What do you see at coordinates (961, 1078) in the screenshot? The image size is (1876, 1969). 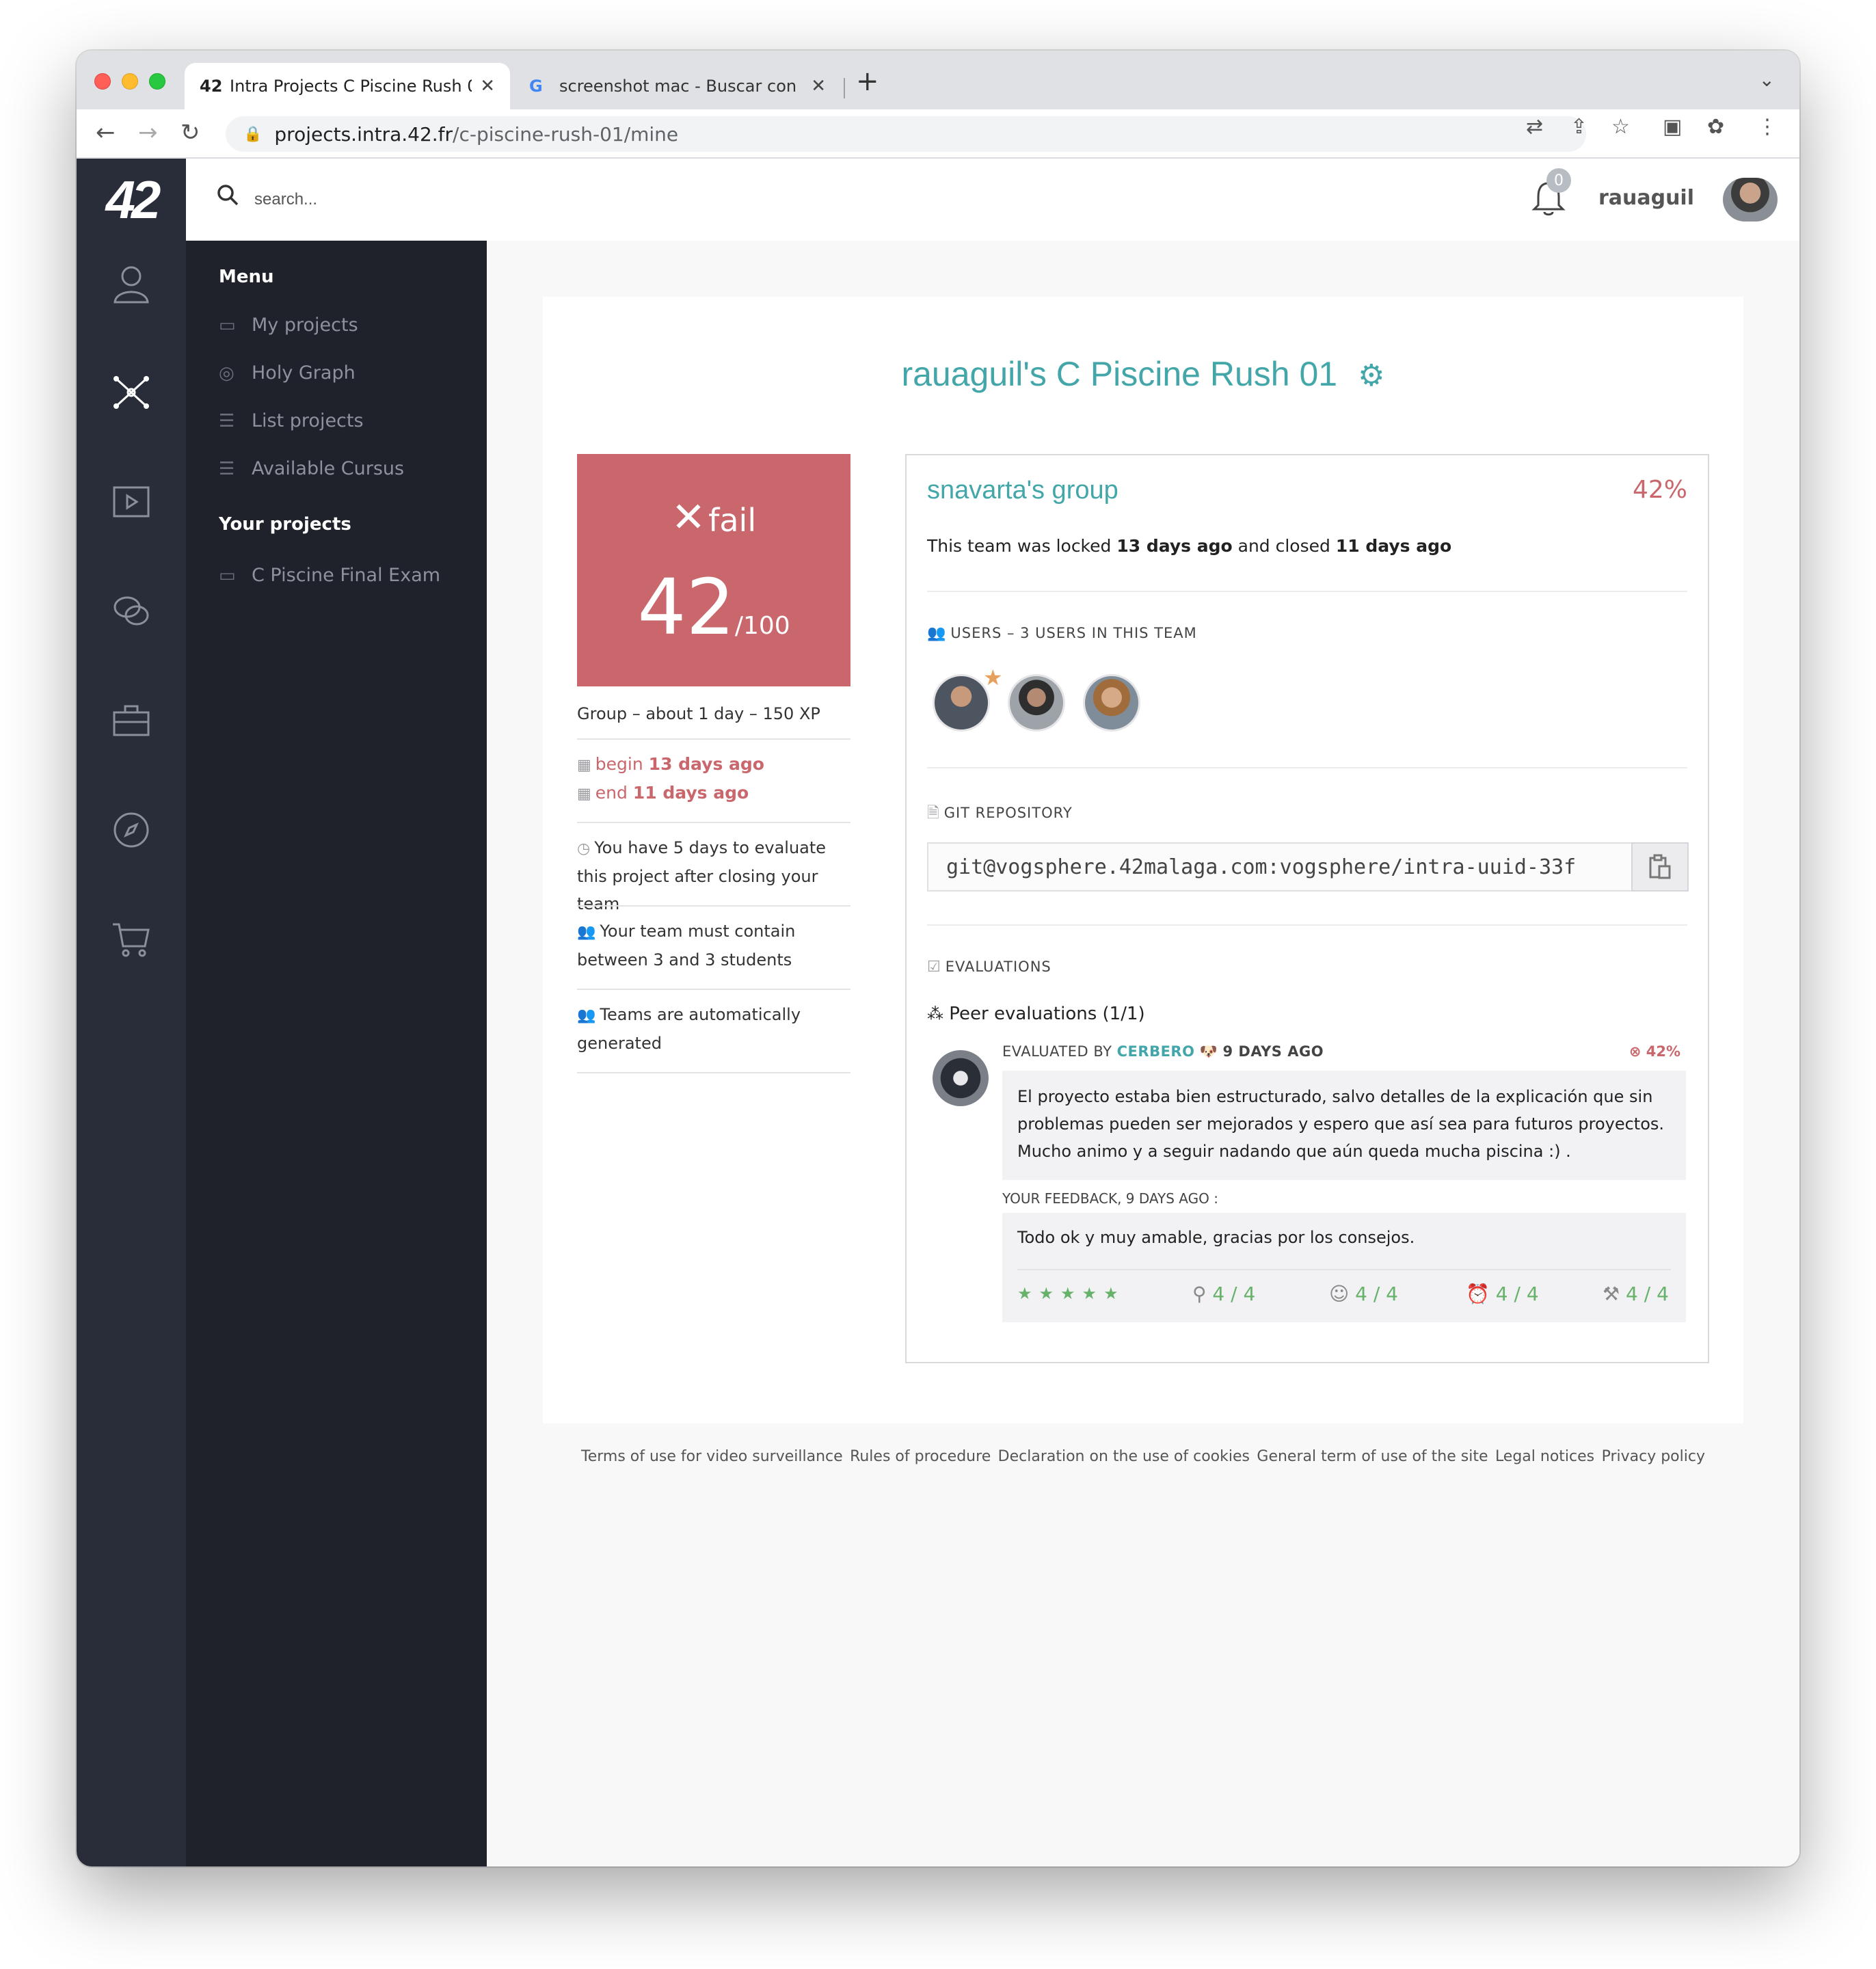 I see `evaluator-avatar` at bounding box center [961, 1078].